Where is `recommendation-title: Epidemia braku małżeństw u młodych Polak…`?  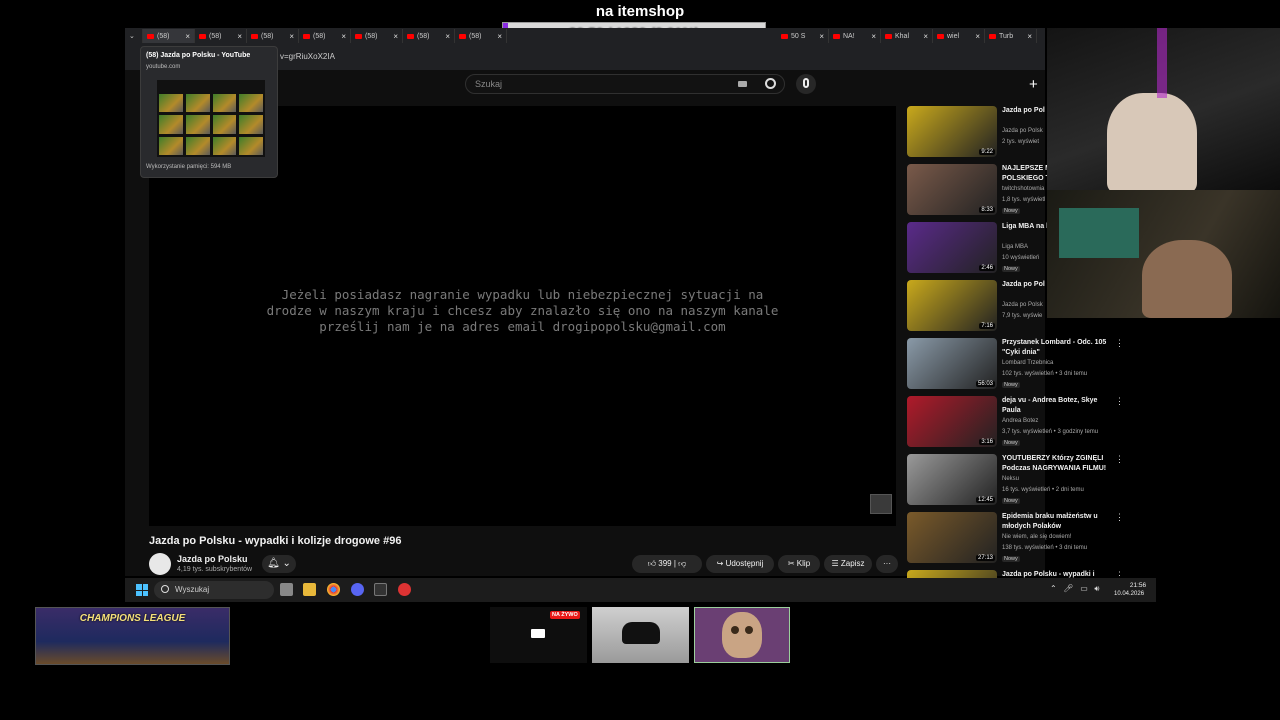 recommendation-title: Epidemia braku małżeństw u młodych Polak… is located at coordinates (1057, 522).